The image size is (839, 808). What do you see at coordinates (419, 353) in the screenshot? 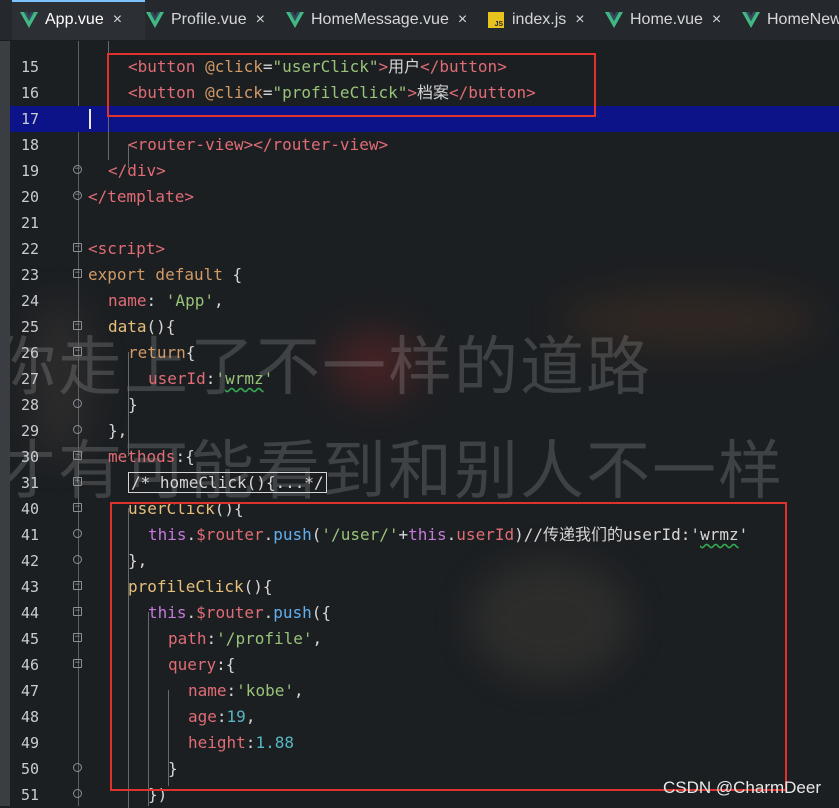
I see `code-line: 26 − return{` at bounding box center [419, 353].